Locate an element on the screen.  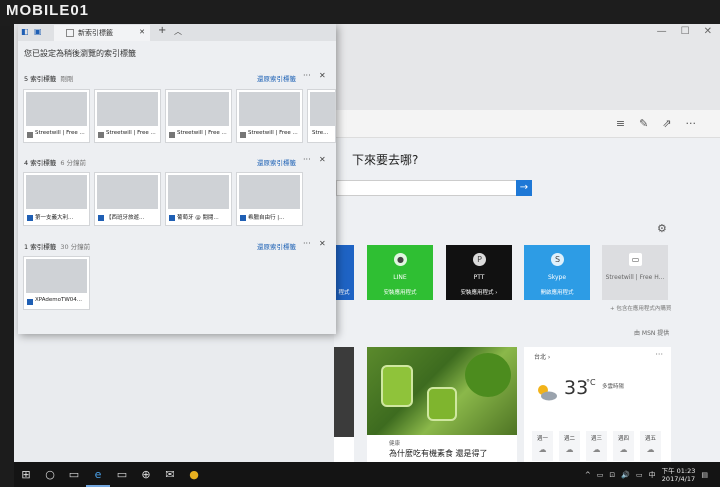
news-image is located at coordinates (442, 391).